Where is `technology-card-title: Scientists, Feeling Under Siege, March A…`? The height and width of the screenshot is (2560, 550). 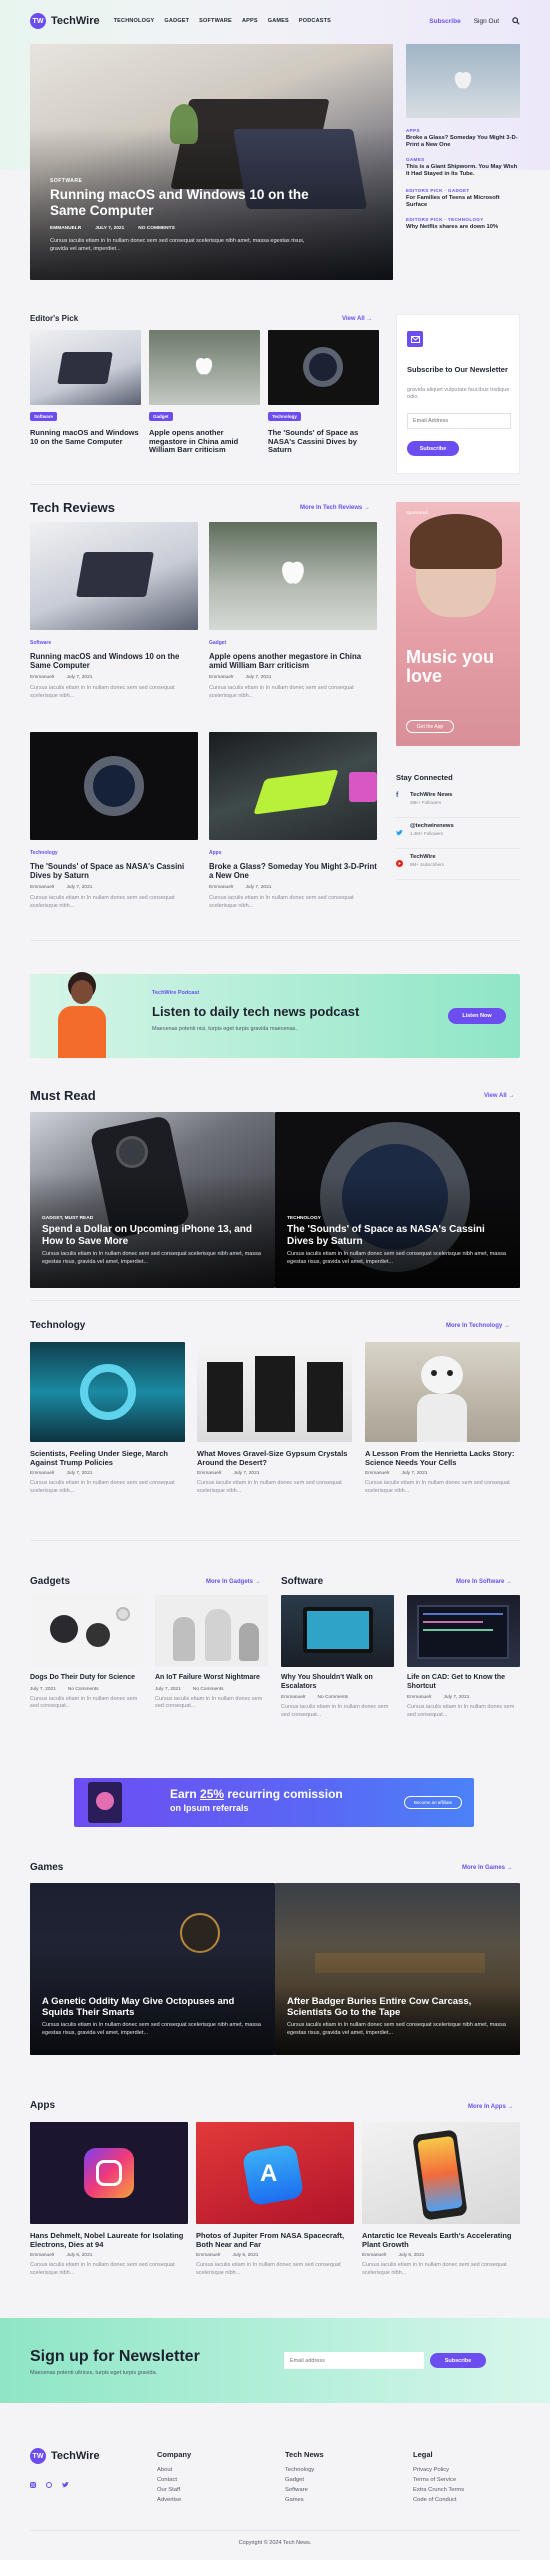 technology-card-title: Scientists, Feeling Under Siege, March A… is located at coordinates (107, 1458).